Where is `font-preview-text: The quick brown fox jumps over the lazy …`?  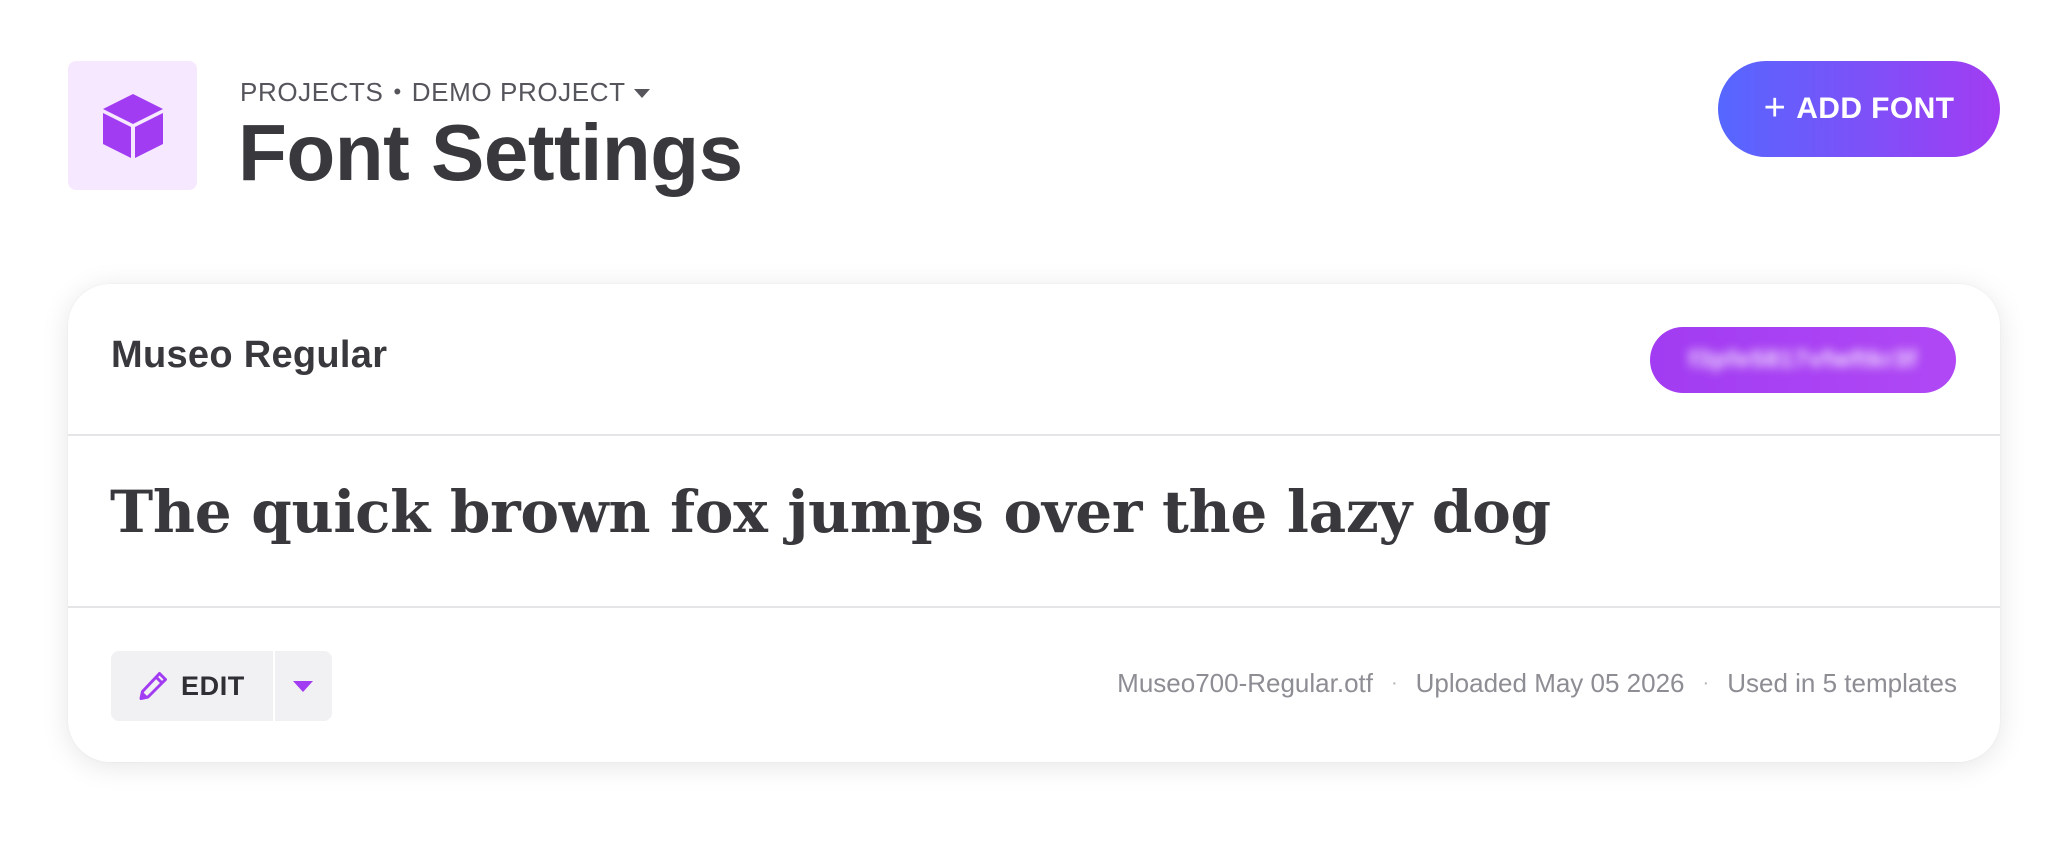 font-preview-text: The quick brown fox jumps over the lazy … is located at coordinates (830, 512).